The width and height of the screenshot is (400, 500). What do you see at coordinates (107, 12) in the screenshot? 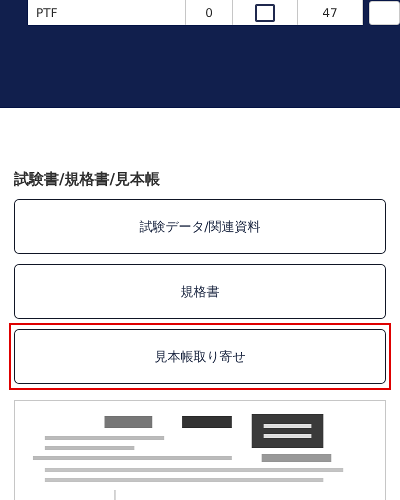
I see `table-cell: PTF` at bounding box center [107, 12].